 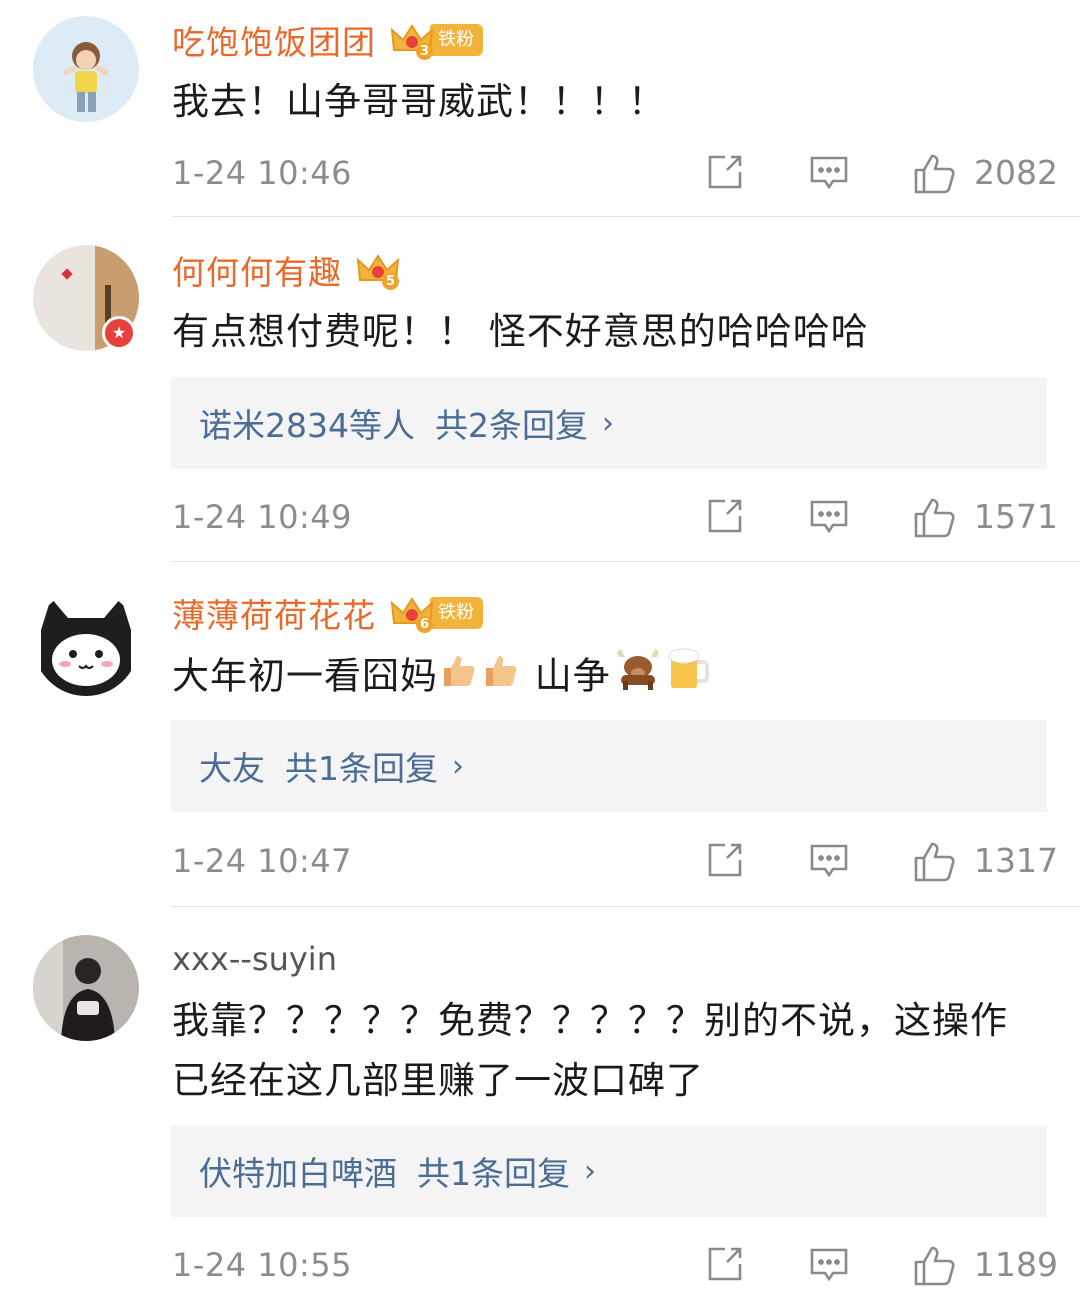 What do you see at coordinates (1016, 172) in the screenshot?
I see `like-count: 2082` at bounding box center [1016, 172].